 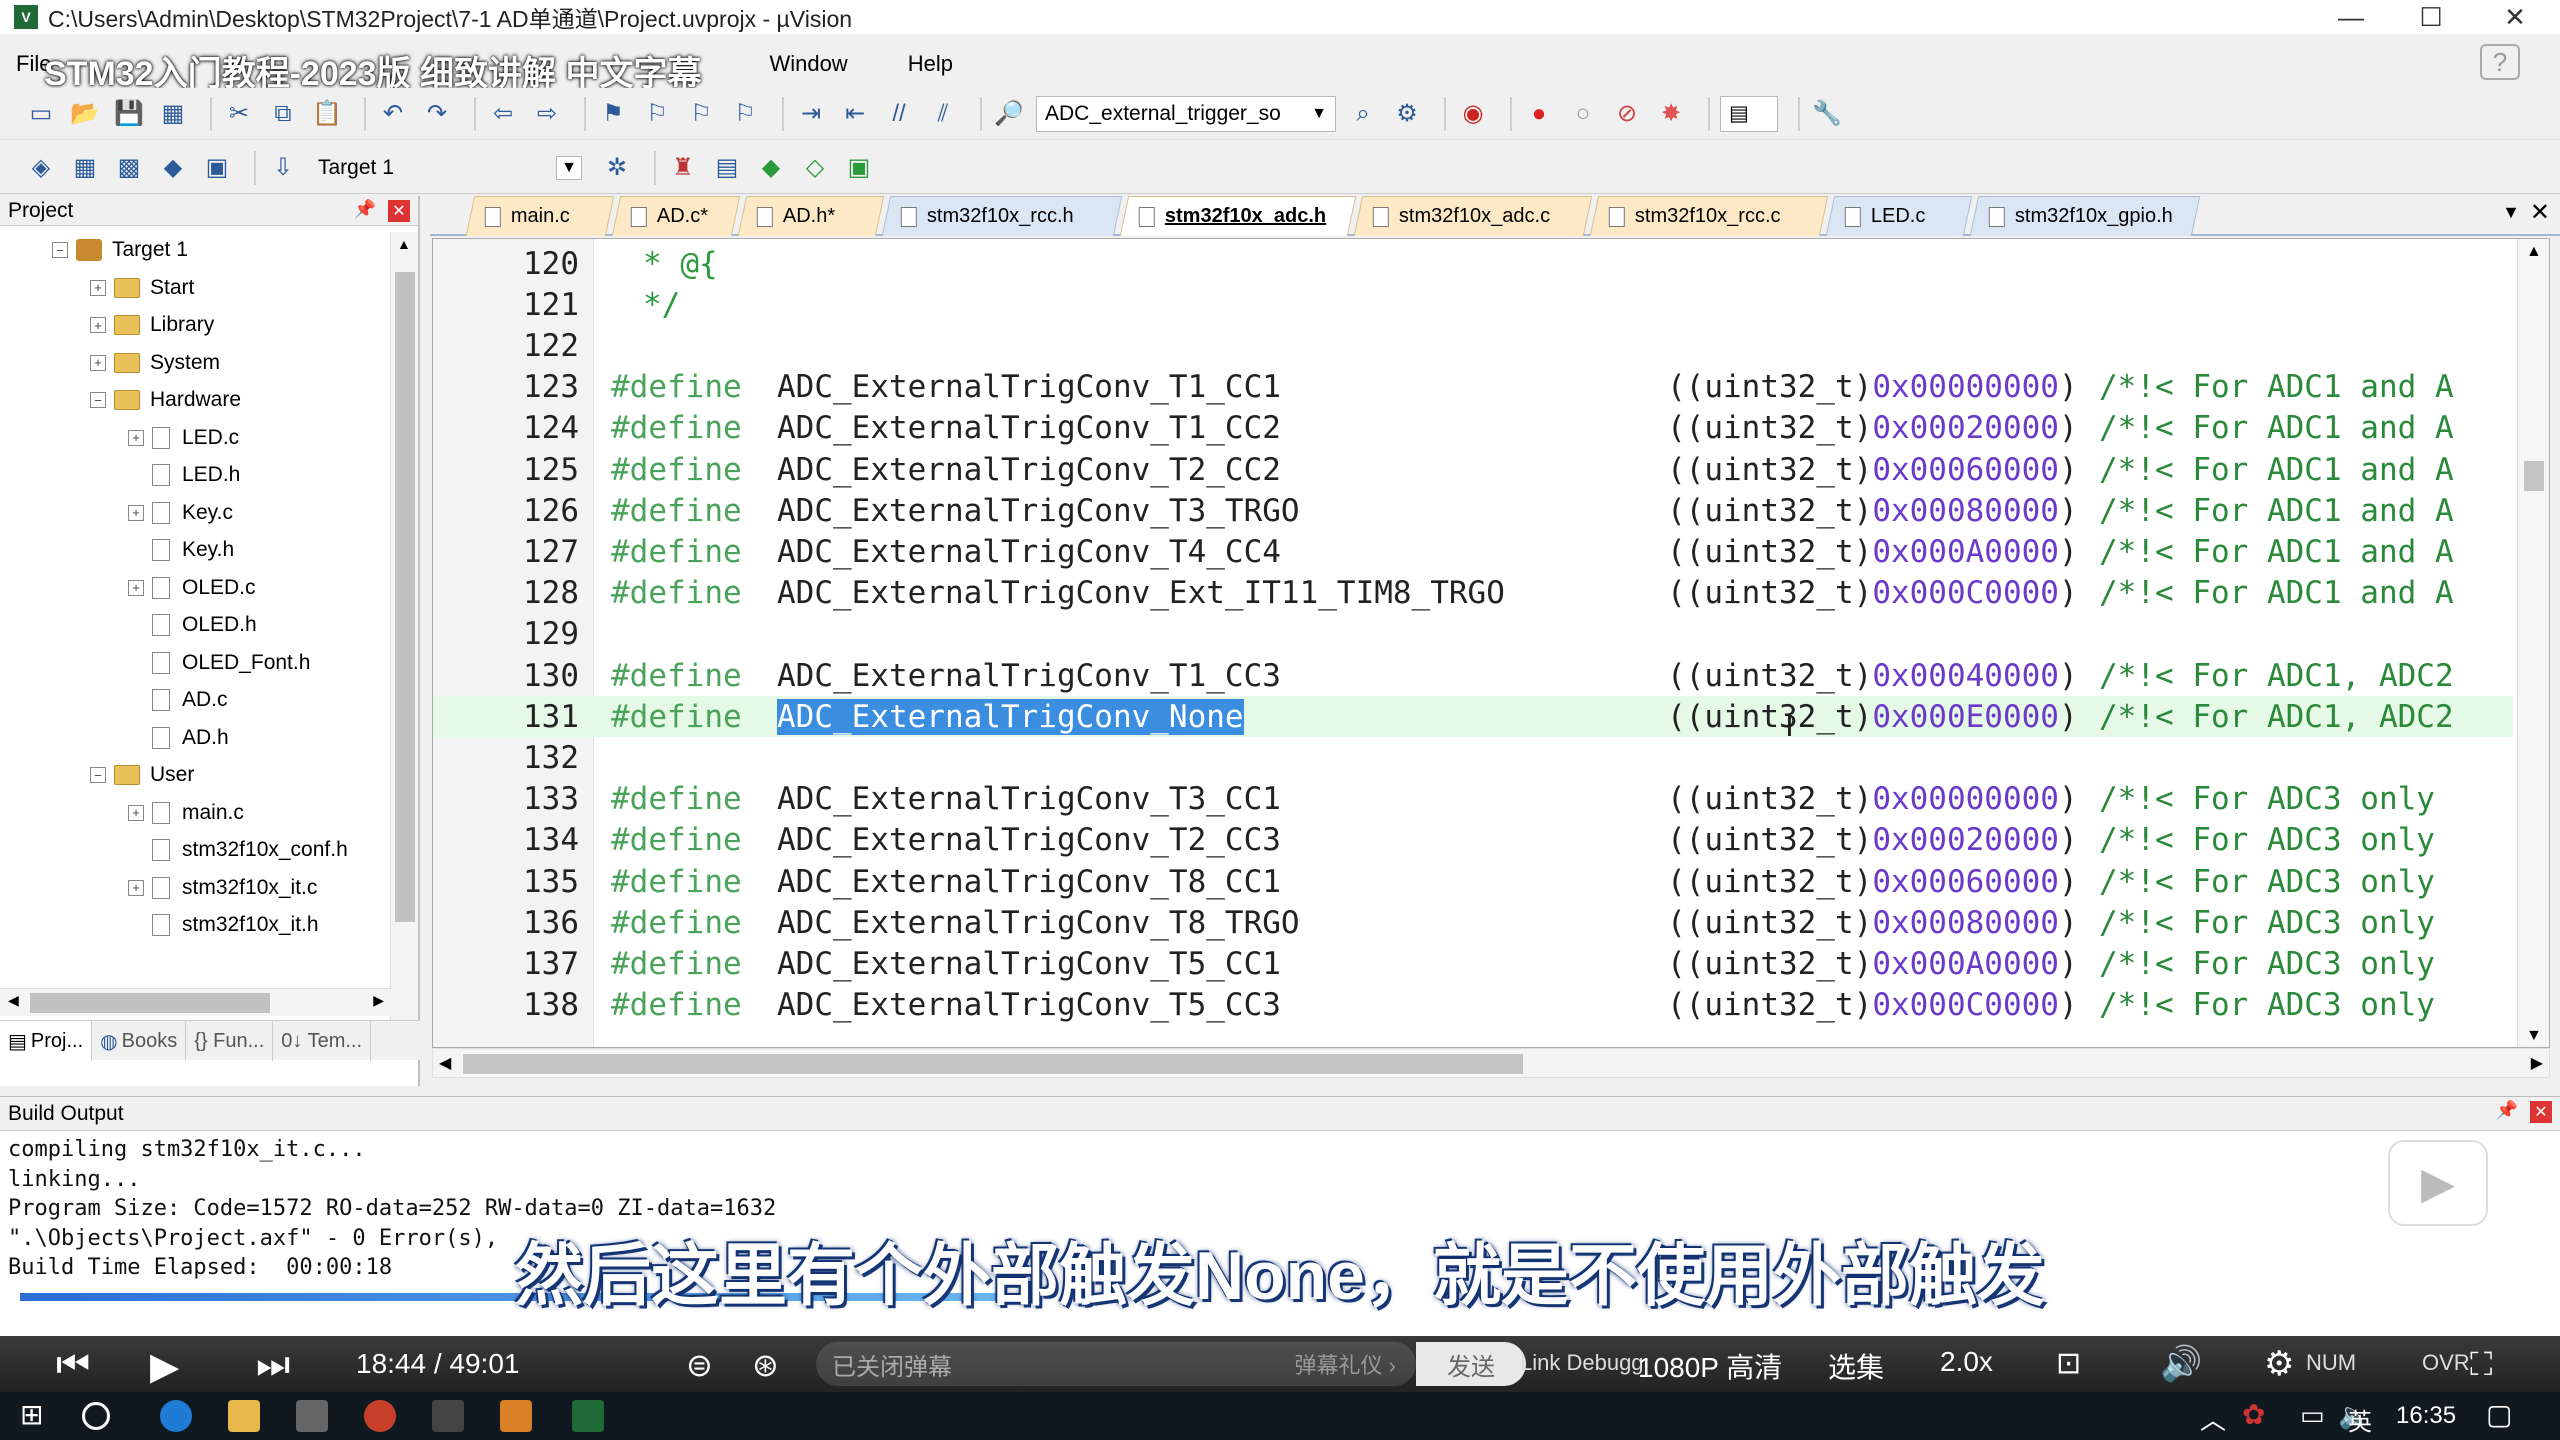 I want to click on close-window-button: ✕, so click(x=2515, y=17).